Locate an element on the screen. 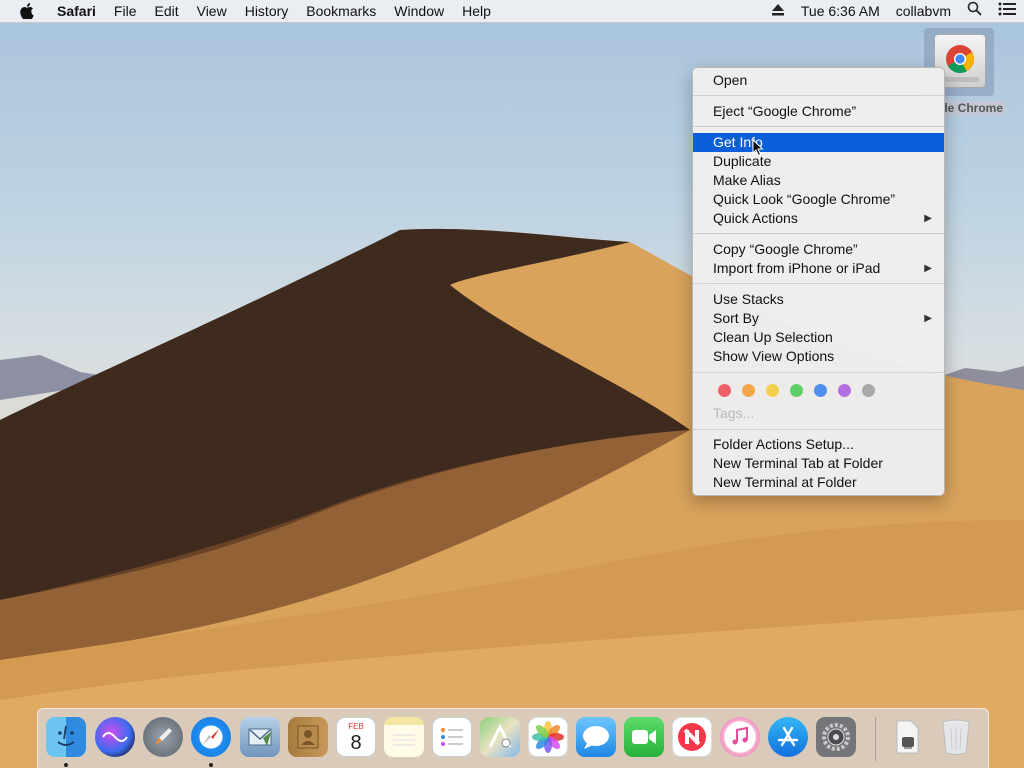  menu-window: Window is located at coordinates (419, 11).